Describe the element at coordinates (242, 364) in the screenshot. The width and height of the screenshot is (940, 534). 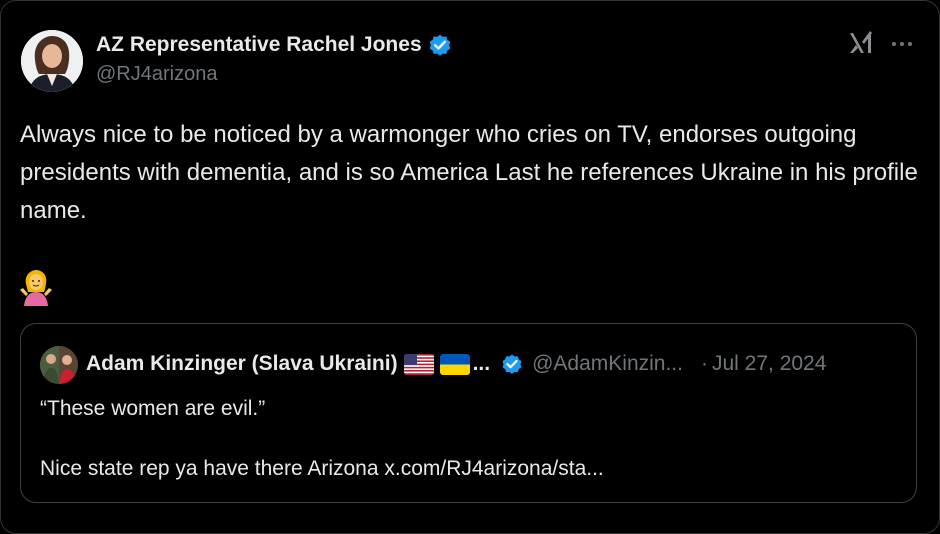
I see `quoted-author-name: Adam Kinzinger (Slava Ukraini)` at that location.